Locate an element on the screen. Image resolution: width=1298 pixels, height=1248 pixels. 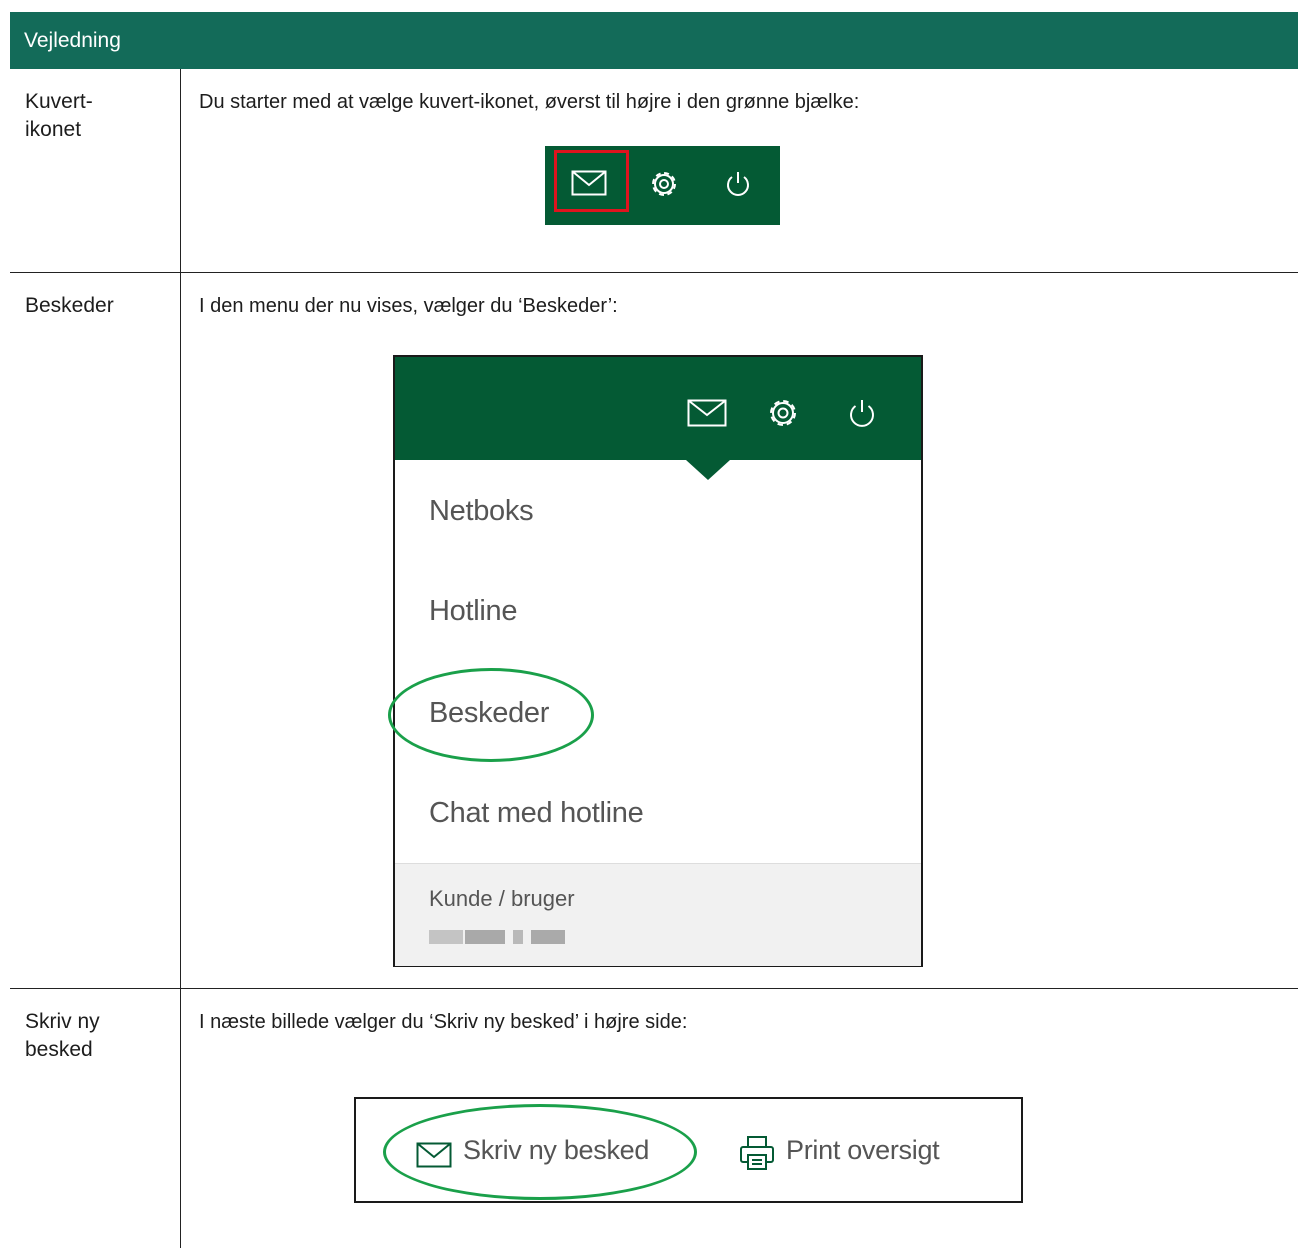
menu-footer: Kunde / bruger is located at coordinates (658, 914).